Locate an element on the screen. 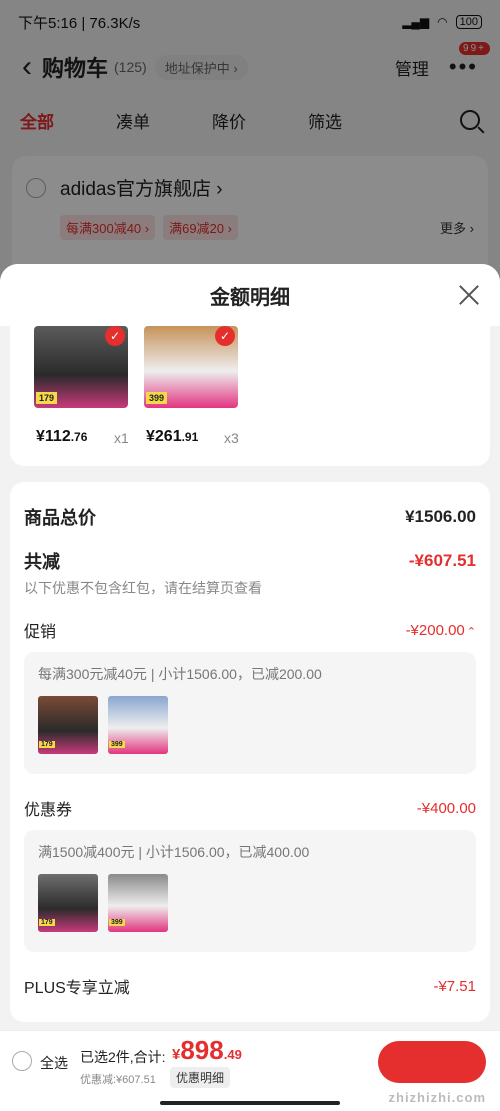 This screenshot has width=500, height=1111. chevron-up-icon: ⌃ is located at coordinates (471, 631).